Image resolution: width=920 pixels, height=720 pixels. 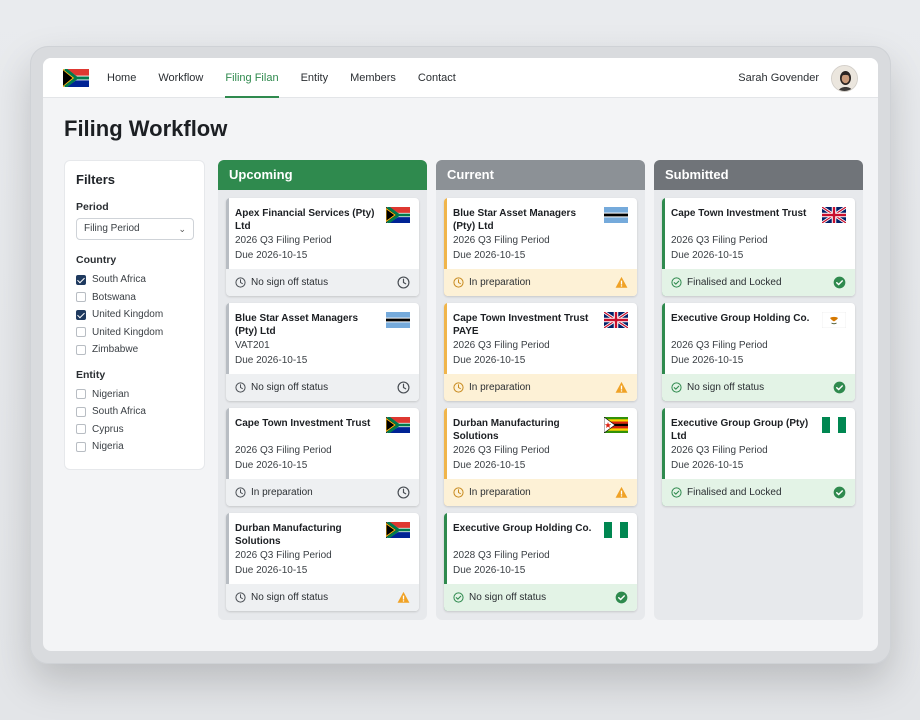 I want to click on filing-period: VAT201, so click(x=252, y=345).